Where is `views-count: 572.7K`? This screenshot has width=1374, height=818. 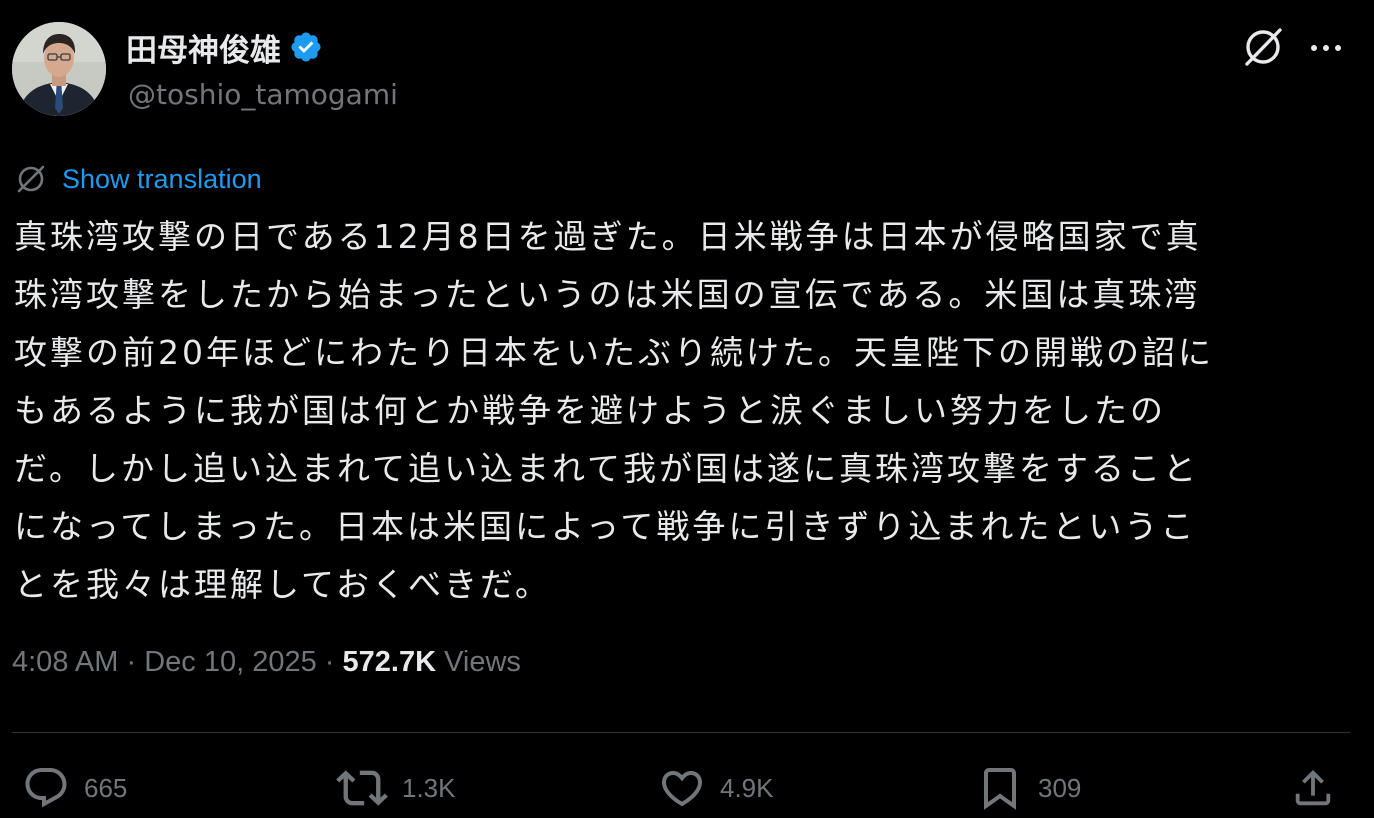
views-count: 572.7K is located at coordinates (390, 662).